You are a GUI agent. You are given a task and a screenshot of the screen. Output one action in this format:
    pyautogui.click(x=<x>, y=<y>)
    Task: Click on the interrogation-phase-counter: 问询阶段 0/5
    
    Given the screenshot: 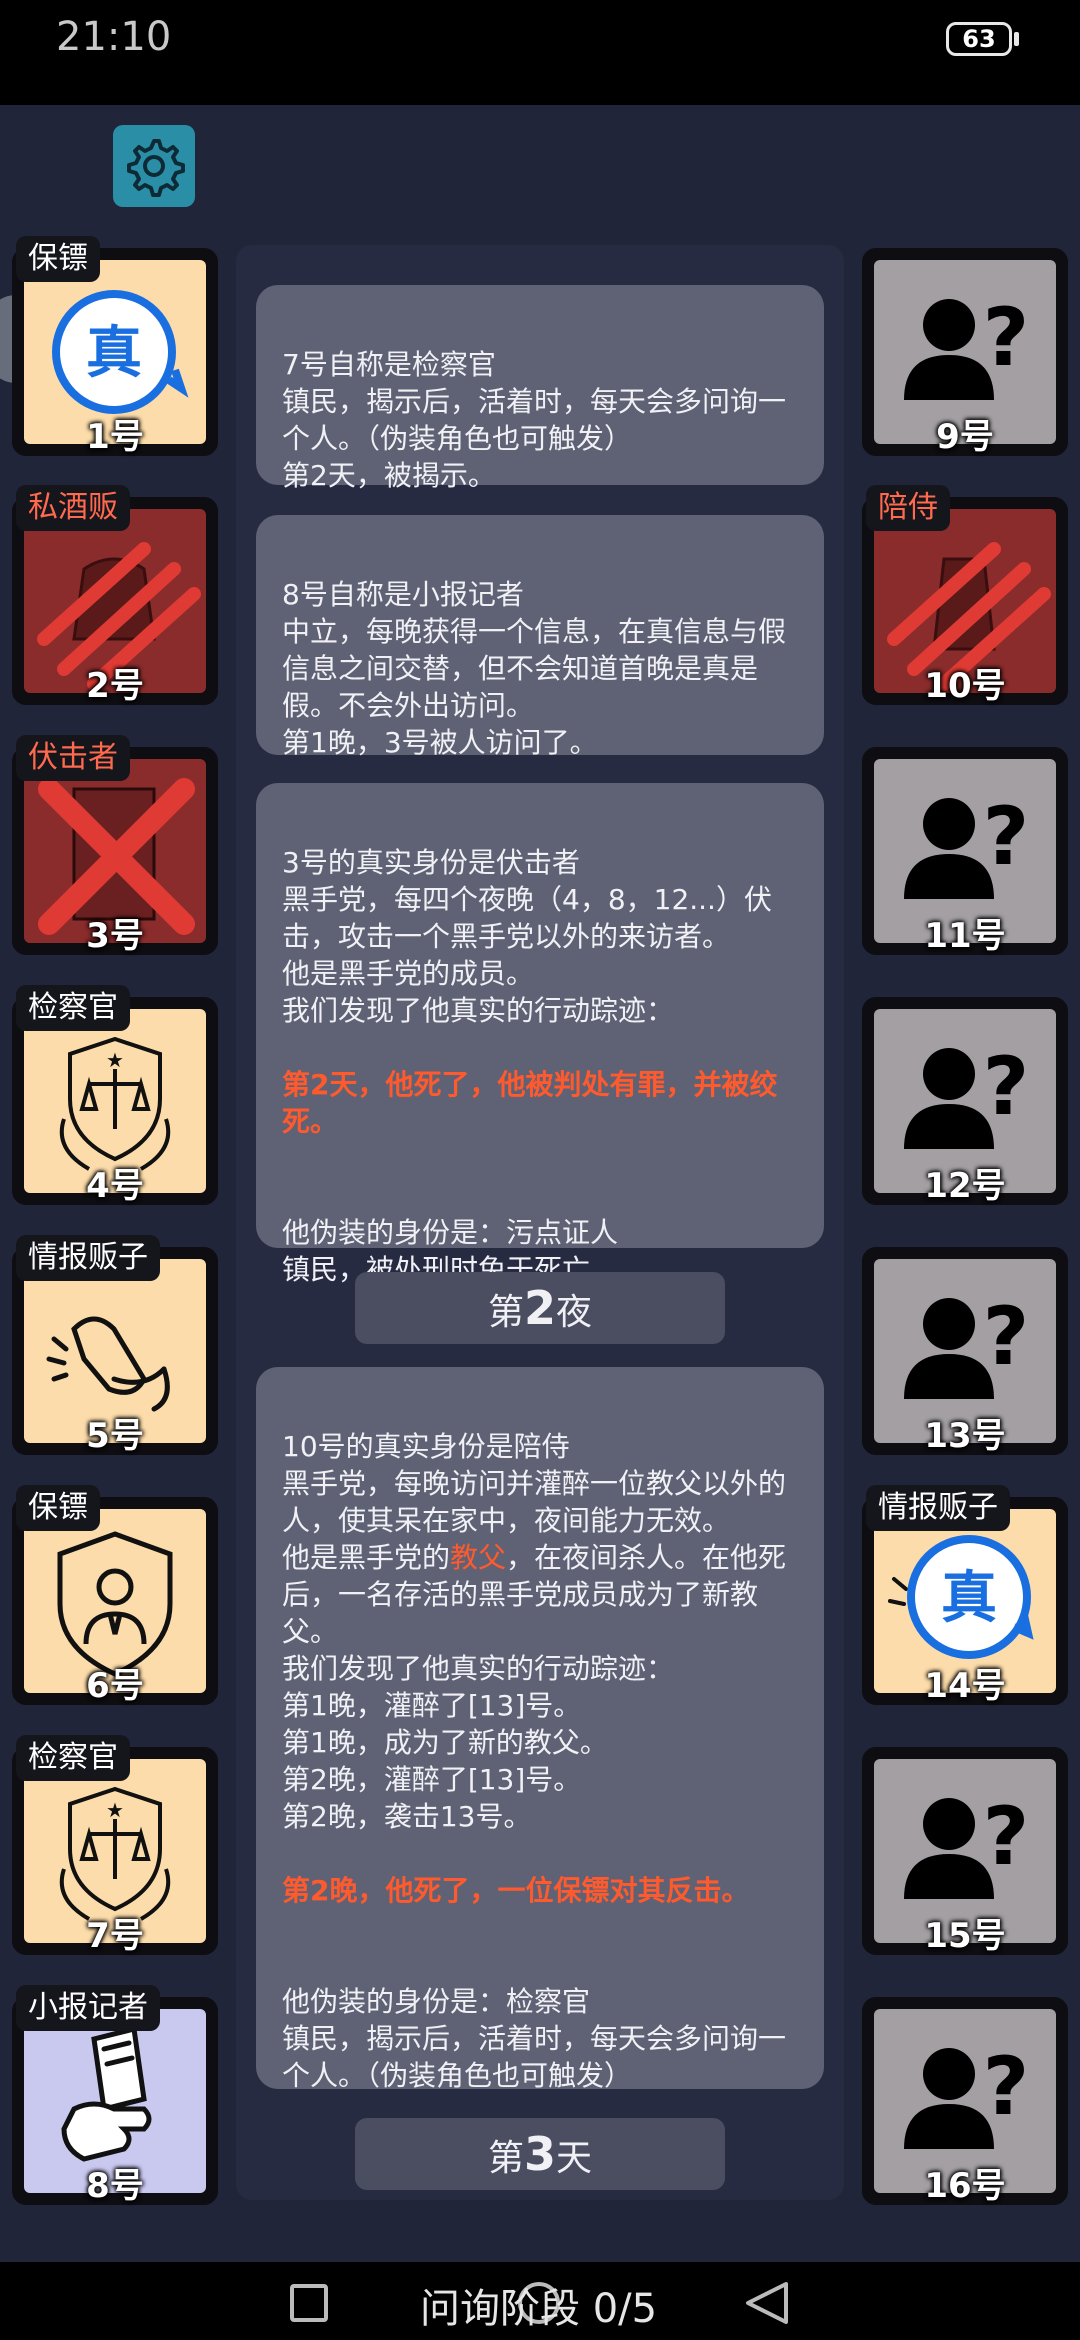 What is the action you would take?
    pyautogui.click(x=539, y=2309)
    